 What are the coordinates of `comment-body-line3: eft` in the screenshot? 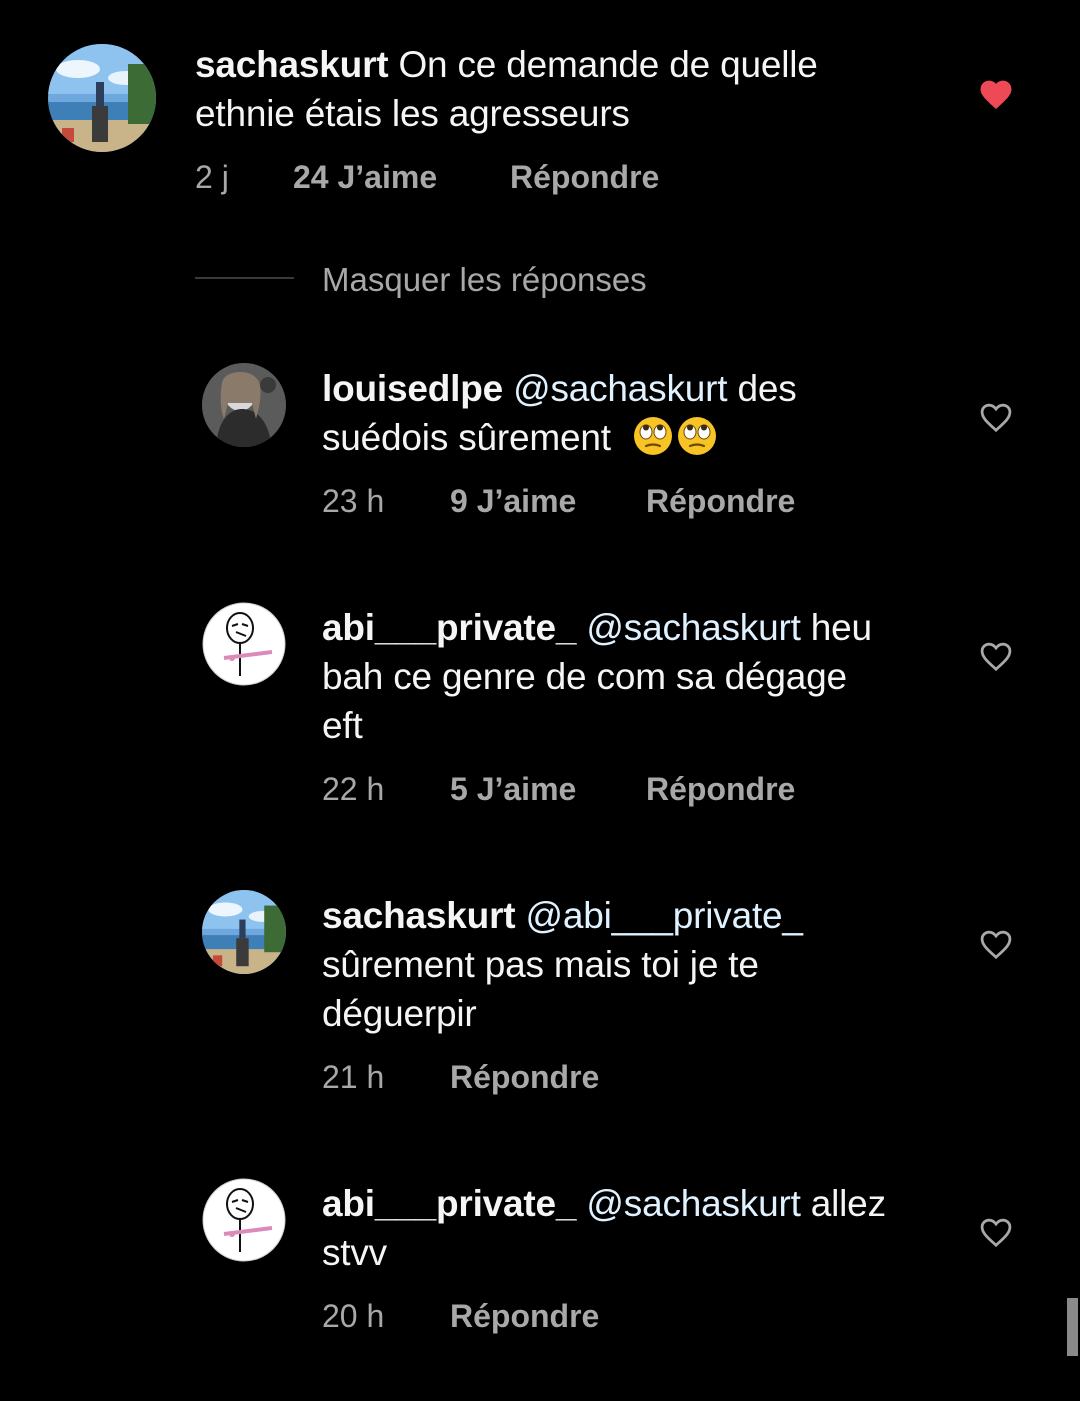 It's located at (342, 725).